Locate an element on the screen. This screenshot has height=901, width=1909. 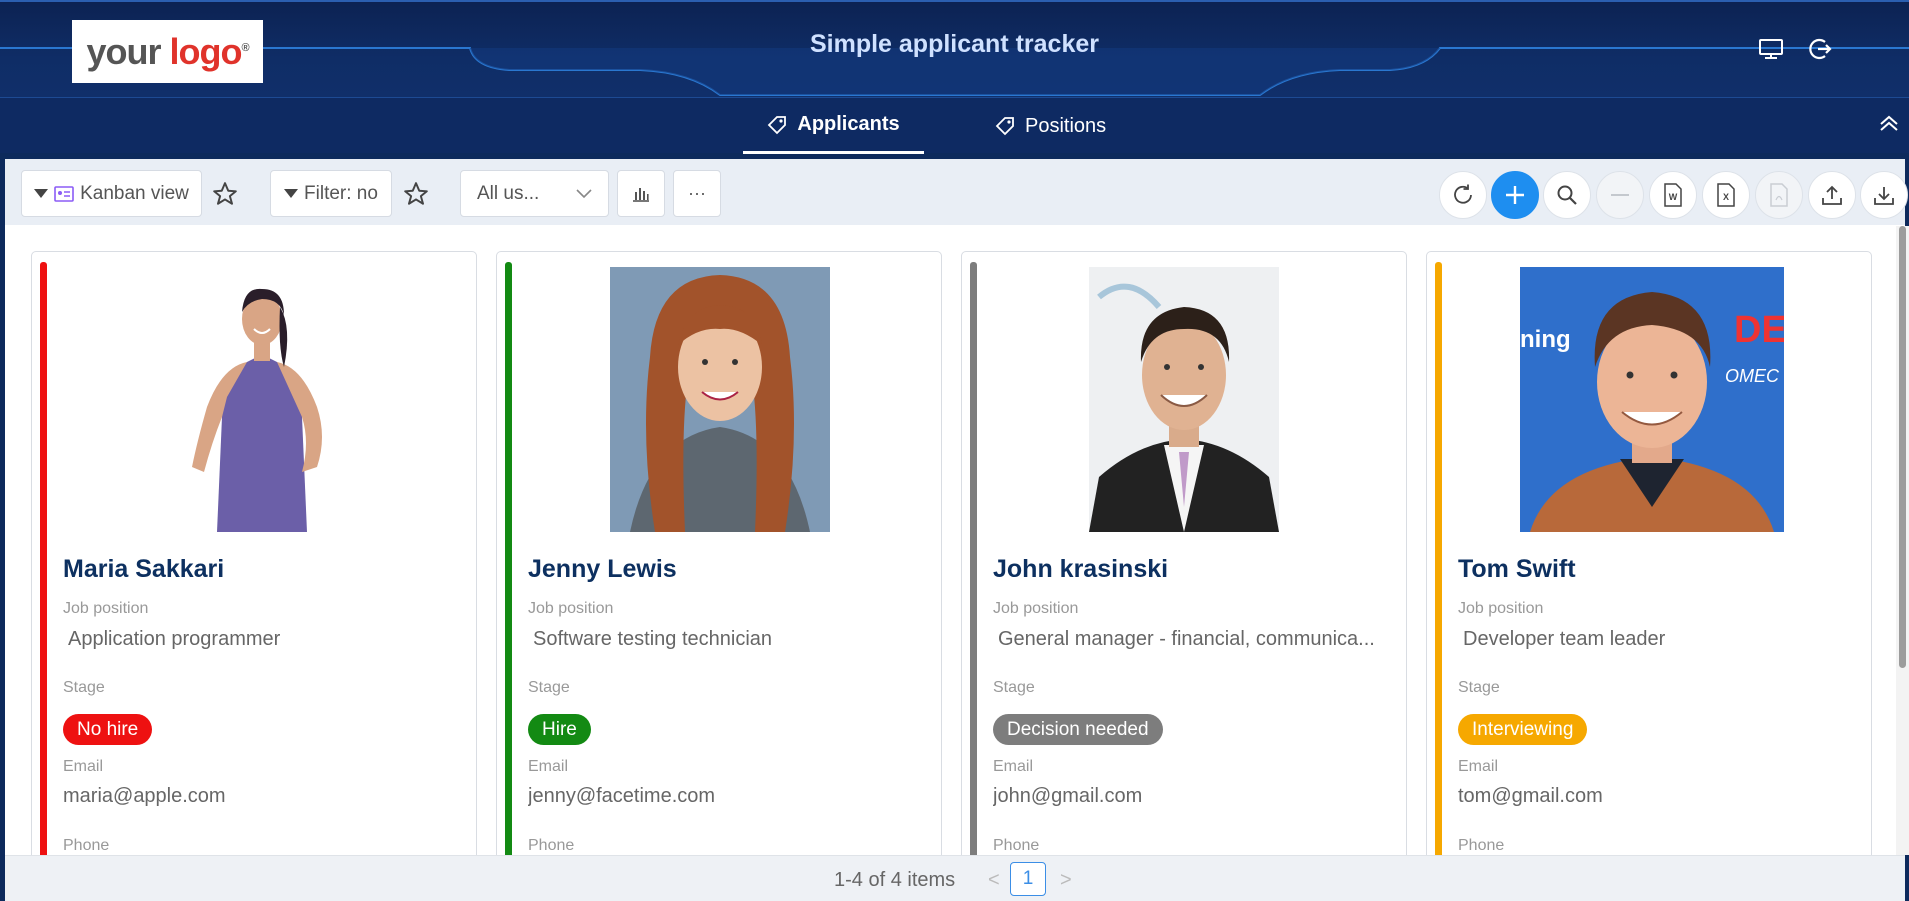
vertical-scrollbar is located at coordinates (1902, 540).